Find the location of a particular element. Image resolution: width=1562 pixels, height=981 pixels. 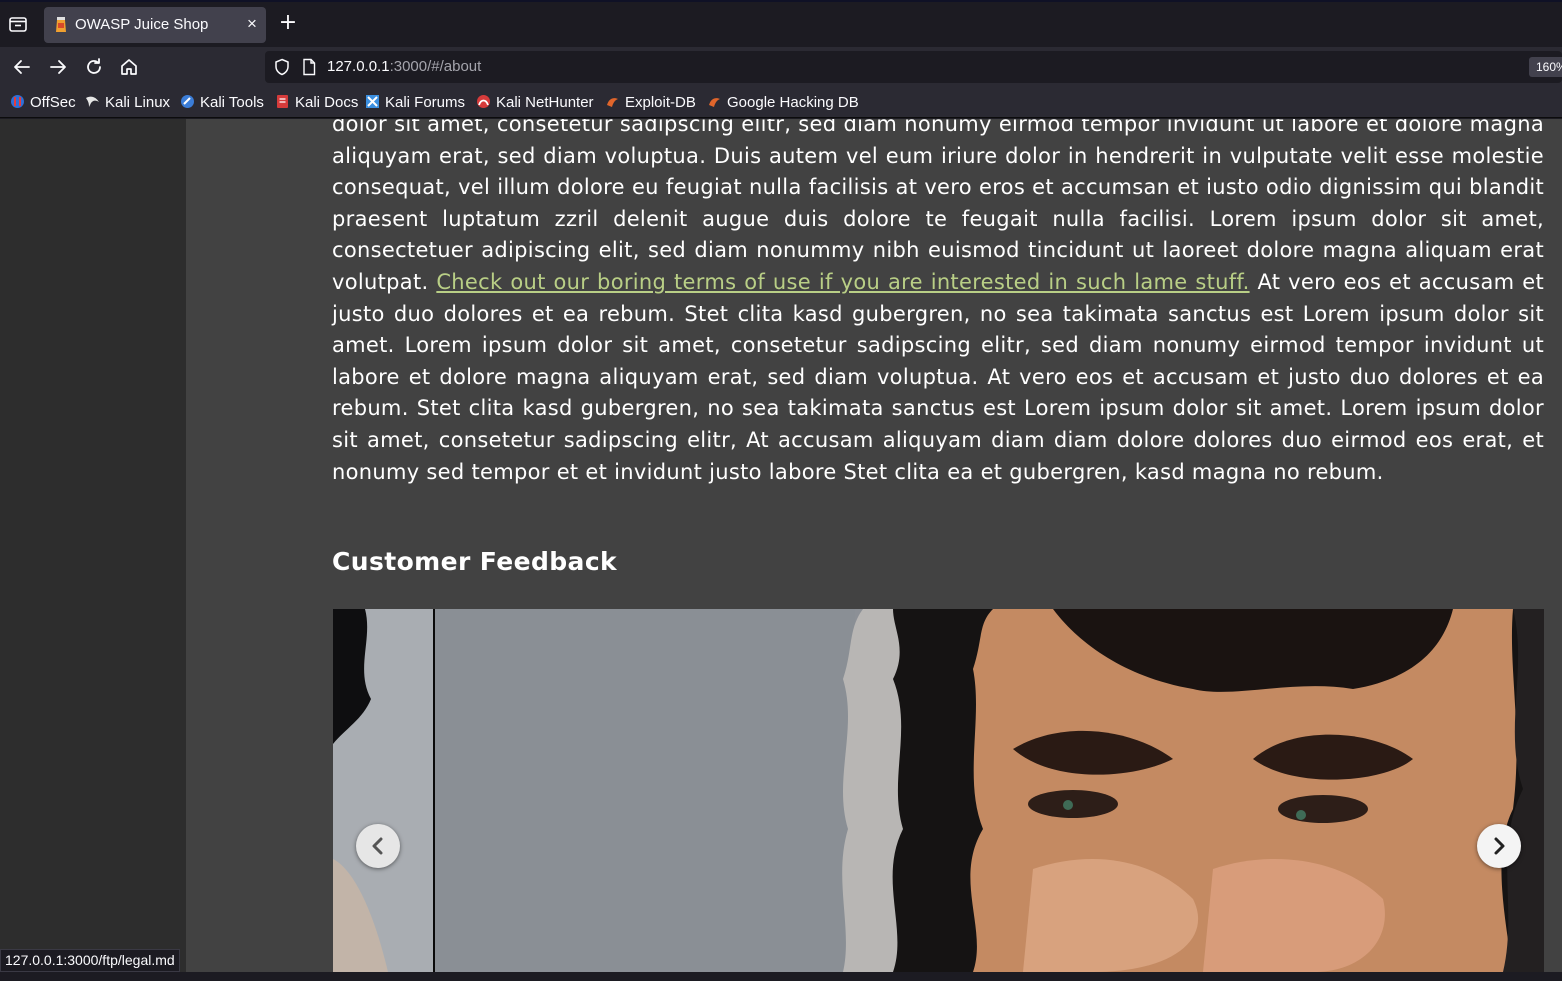

tab-list-icon is located at coordinates (18, 24).